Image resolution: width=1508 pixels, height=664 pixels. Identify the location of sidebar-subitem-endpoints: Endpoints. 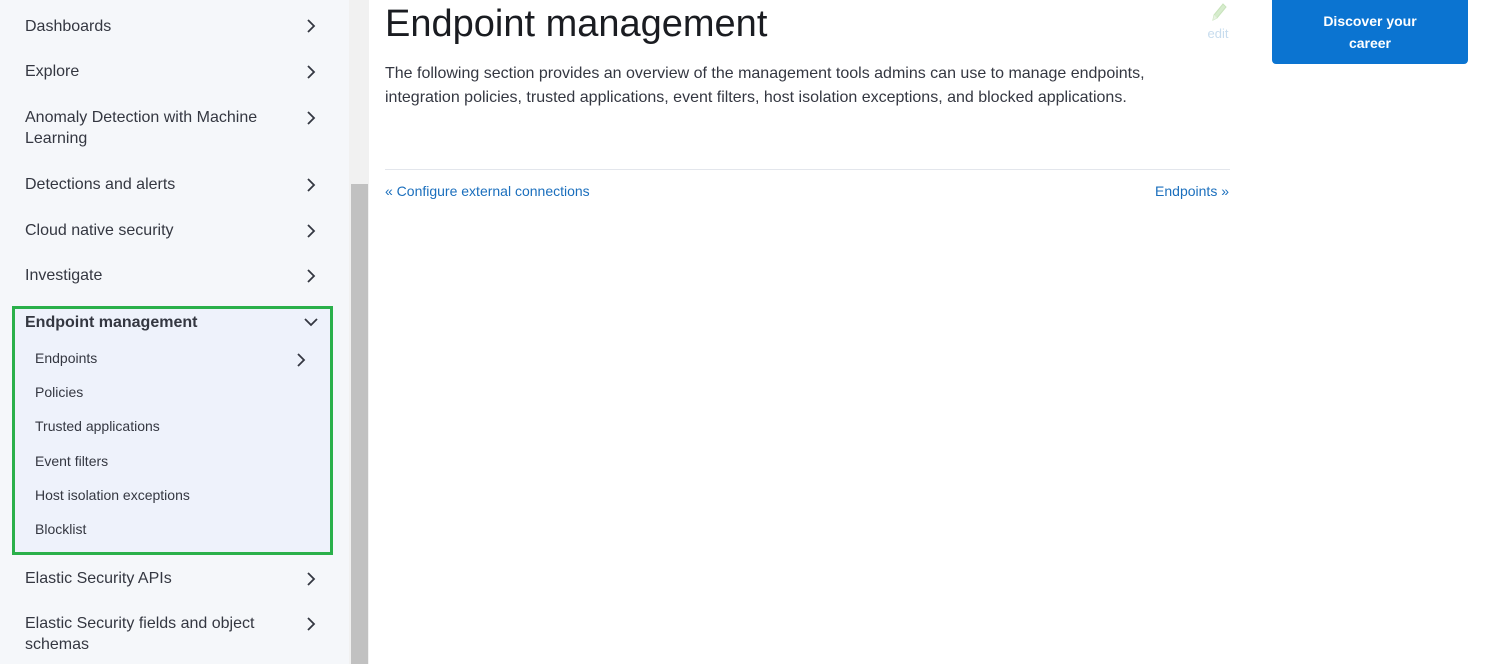
(66, 358).